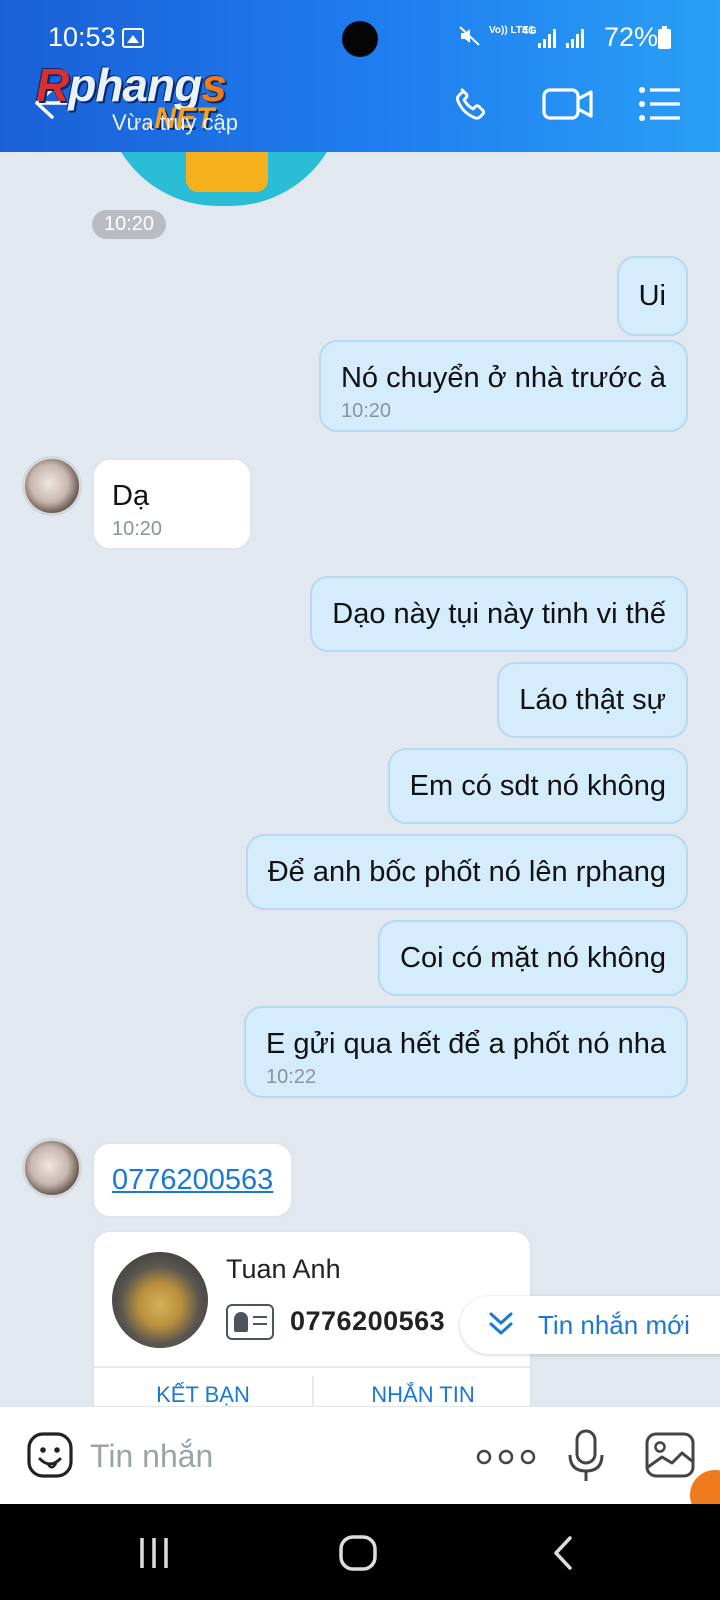  Describe the element at coordinates (466, 1044) in the screenshot. I see `message-text: E gửi qua hết để a phốt nó nha` at that location.